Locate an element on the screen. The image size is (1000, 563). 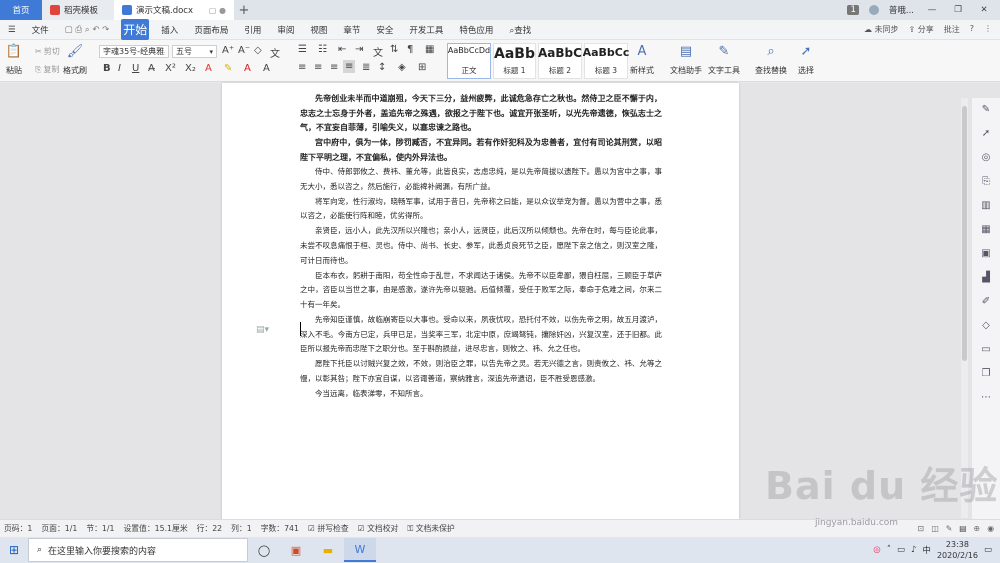
menu-developer: 开发工具 is located at coordinates (426, 30).